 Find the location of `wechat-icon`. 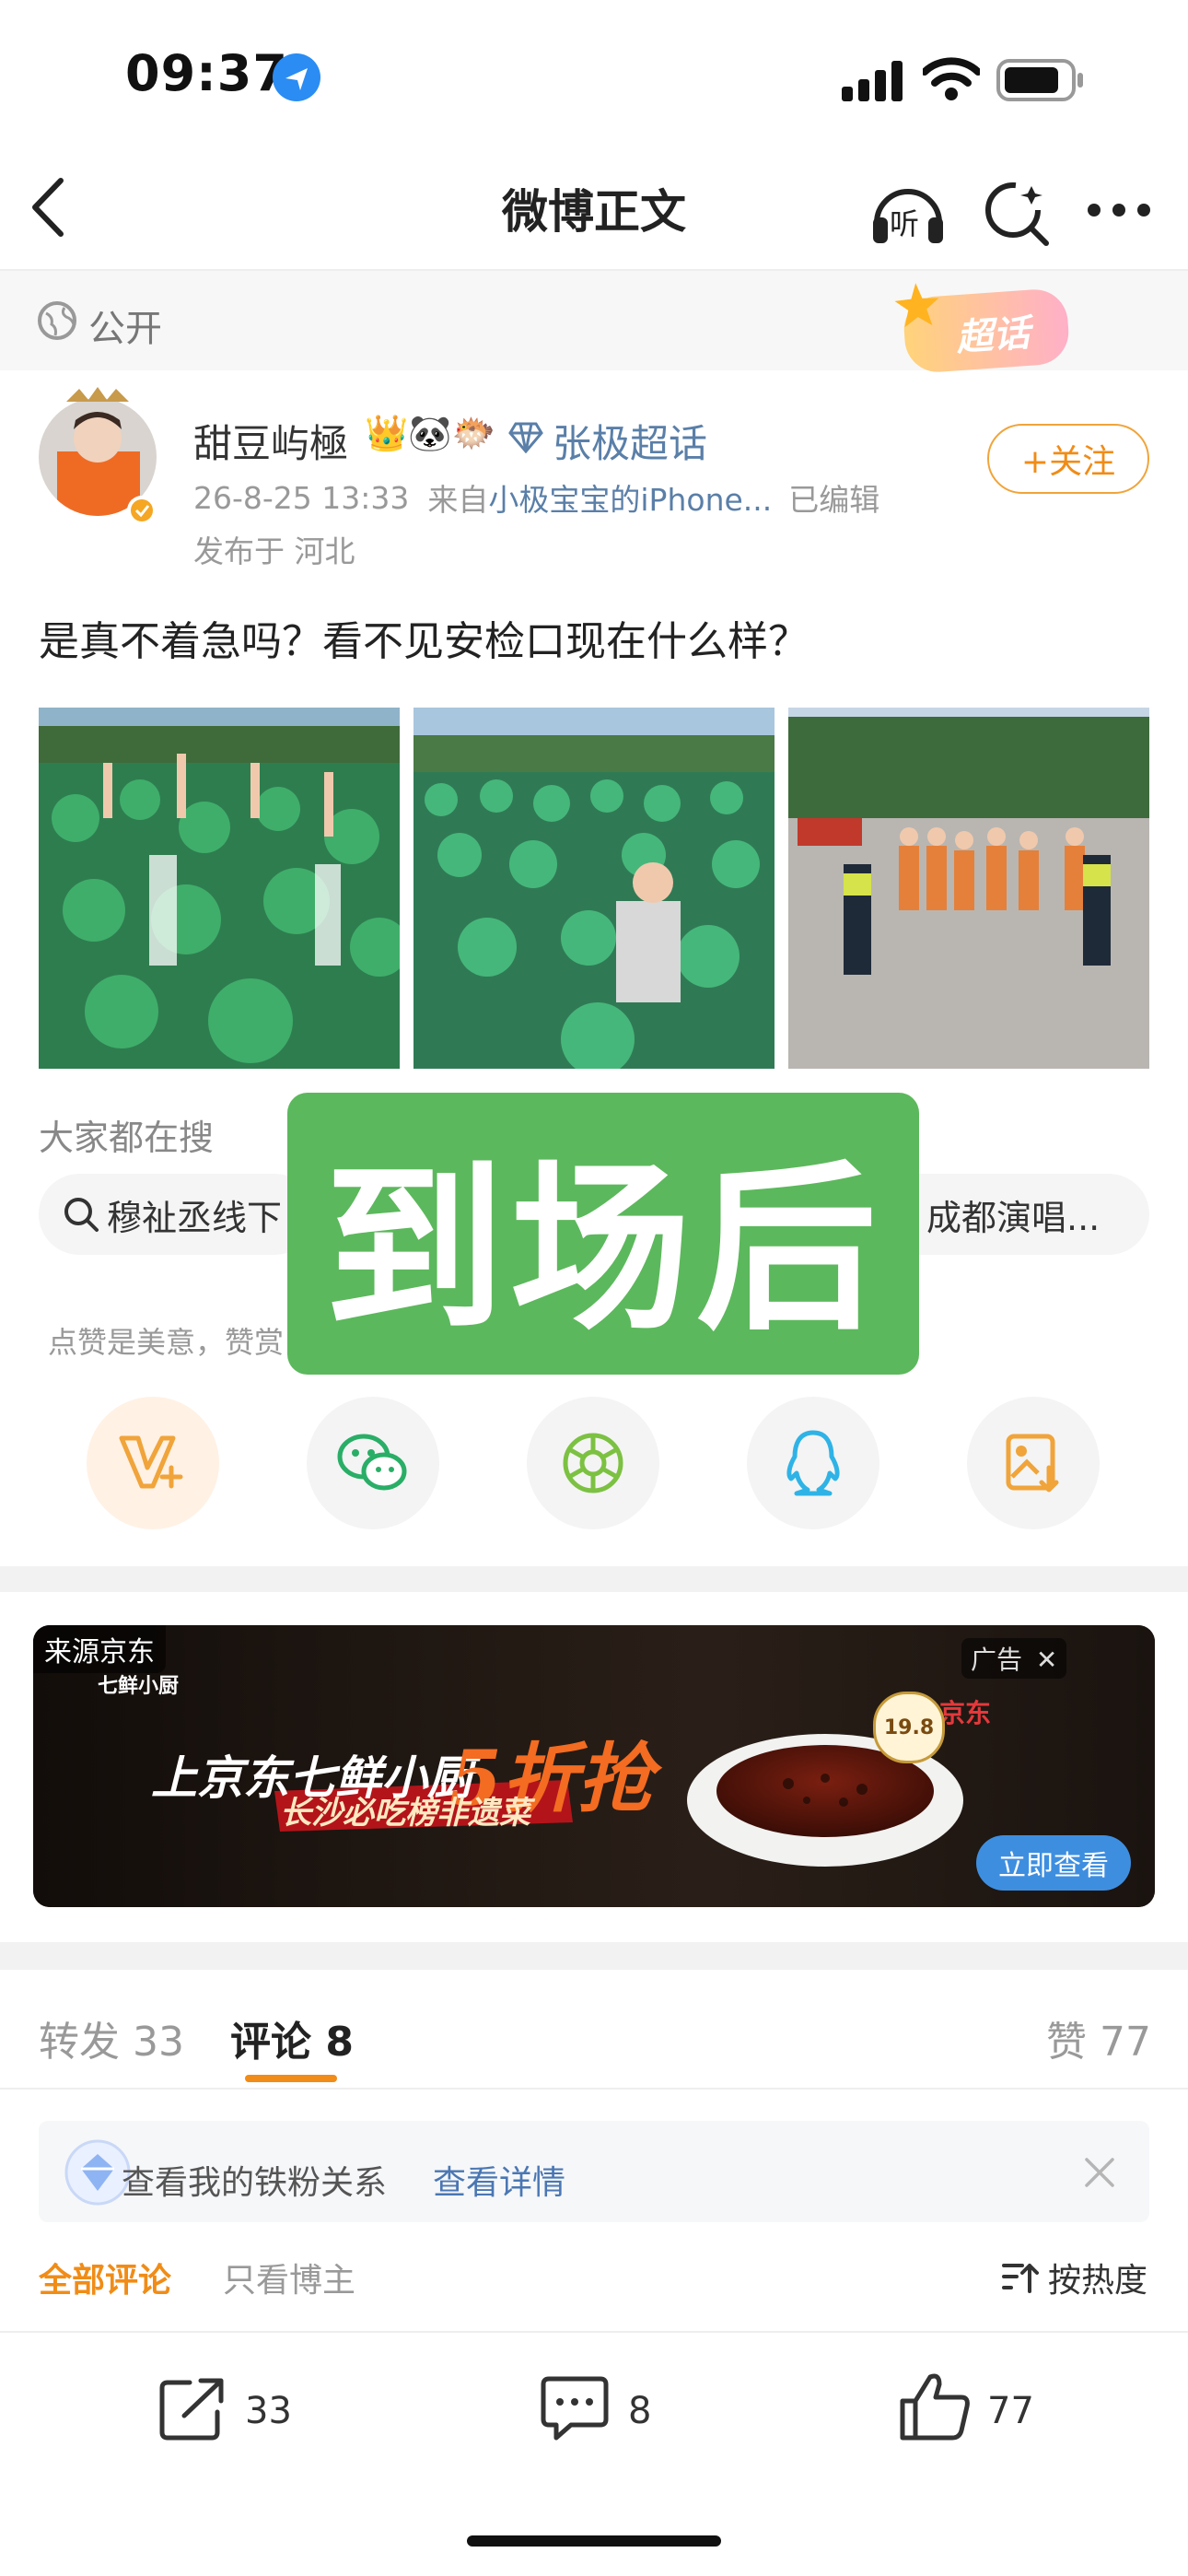

wechat-icon is located at coordinates (372, 1462).